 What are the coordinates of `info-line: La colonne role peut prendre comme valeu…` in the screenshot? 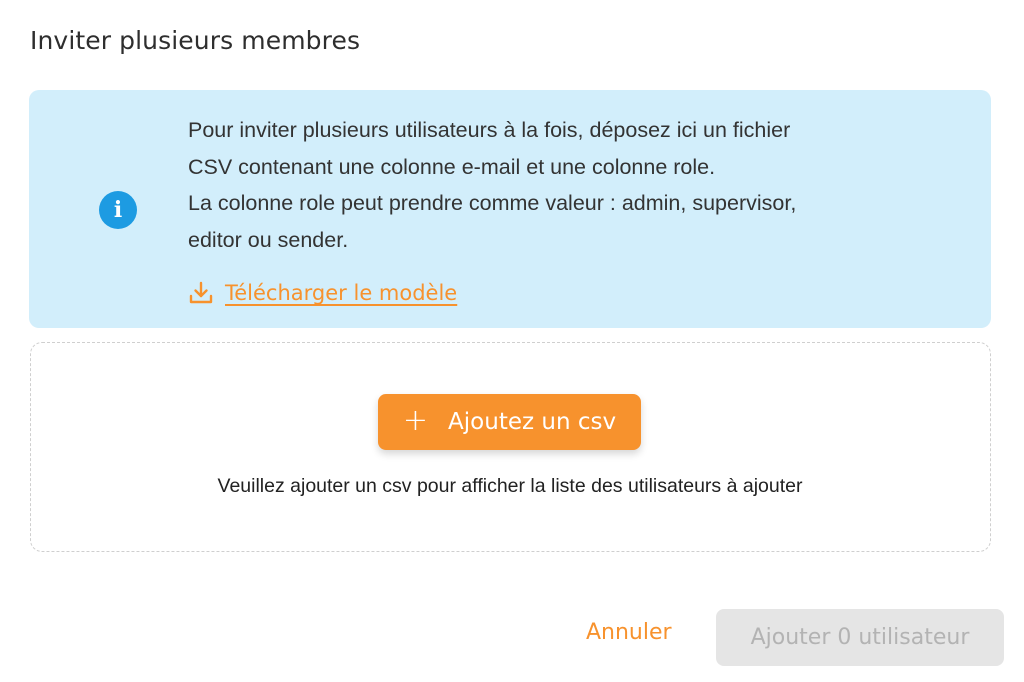 It's located at (492, 203).